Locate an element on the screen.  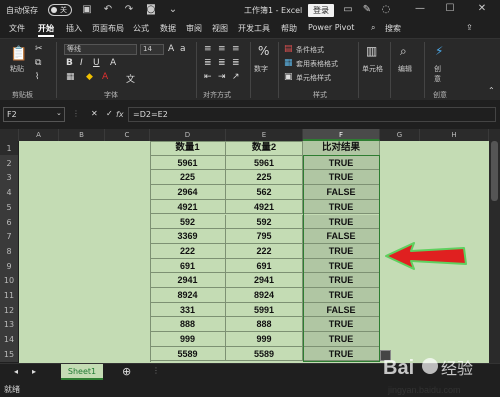
scrollbar-thumb is located at coordinates (494, 171).